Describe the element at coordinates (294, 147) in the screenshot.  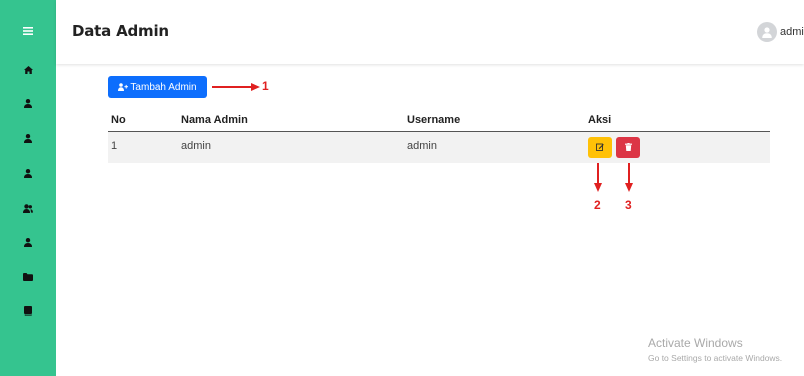
I see `cell-nama-admin: admin` at that location.